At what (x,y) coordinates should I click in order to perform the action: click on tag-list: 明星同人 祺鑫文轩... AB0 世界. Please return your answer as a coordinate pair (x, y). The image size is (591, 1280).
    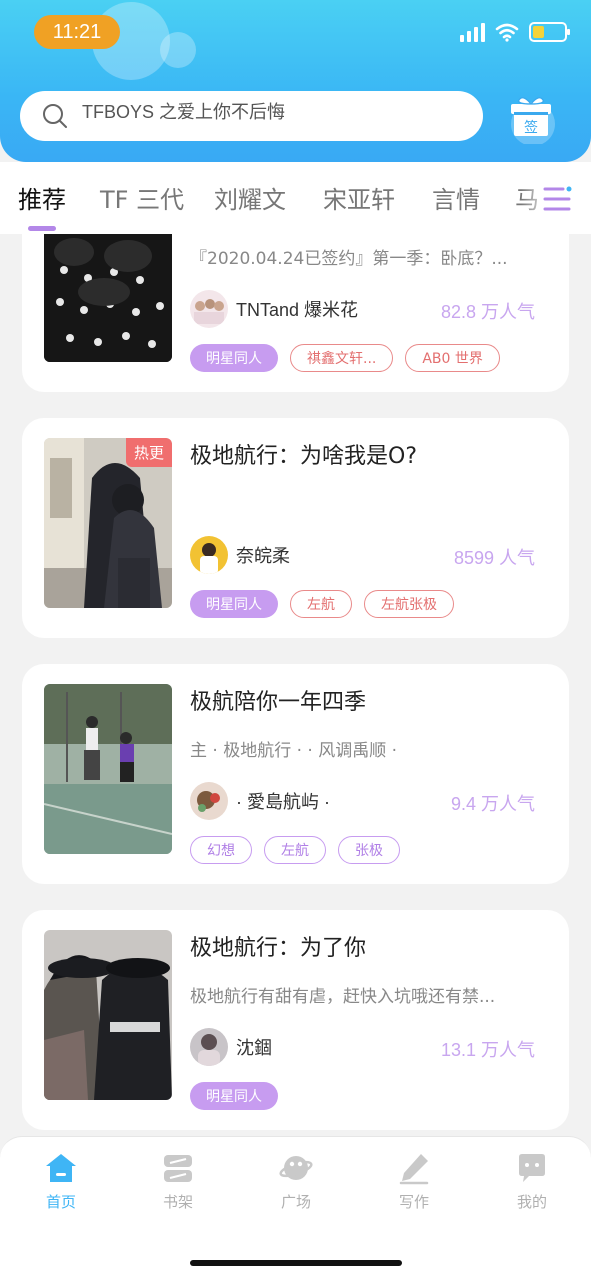
    Looking at the image, I should click on (345, 358).